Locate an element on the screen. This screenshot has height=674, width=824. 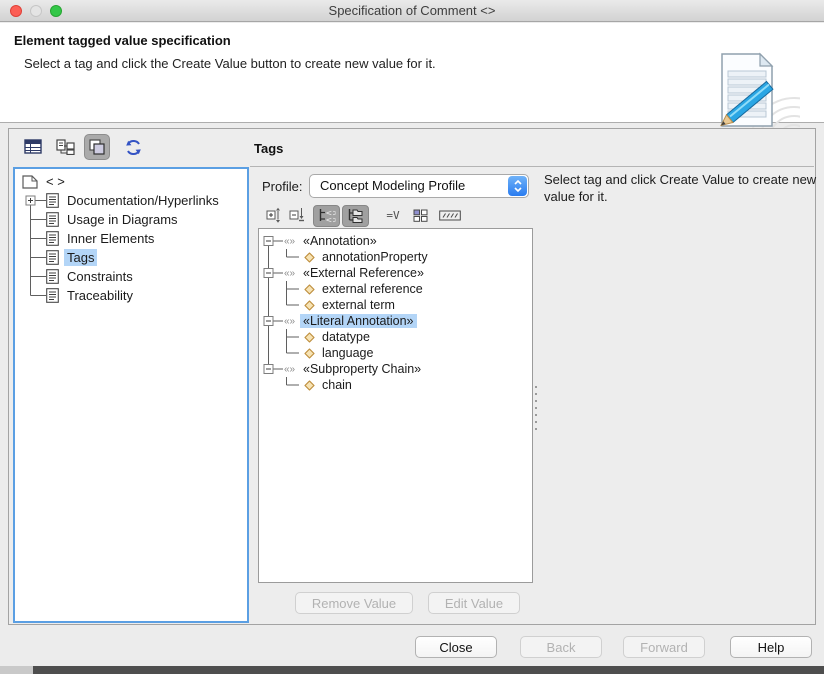
tree-item-external-reference-group: «» «External Reference» is located at coordinates (395, 273).